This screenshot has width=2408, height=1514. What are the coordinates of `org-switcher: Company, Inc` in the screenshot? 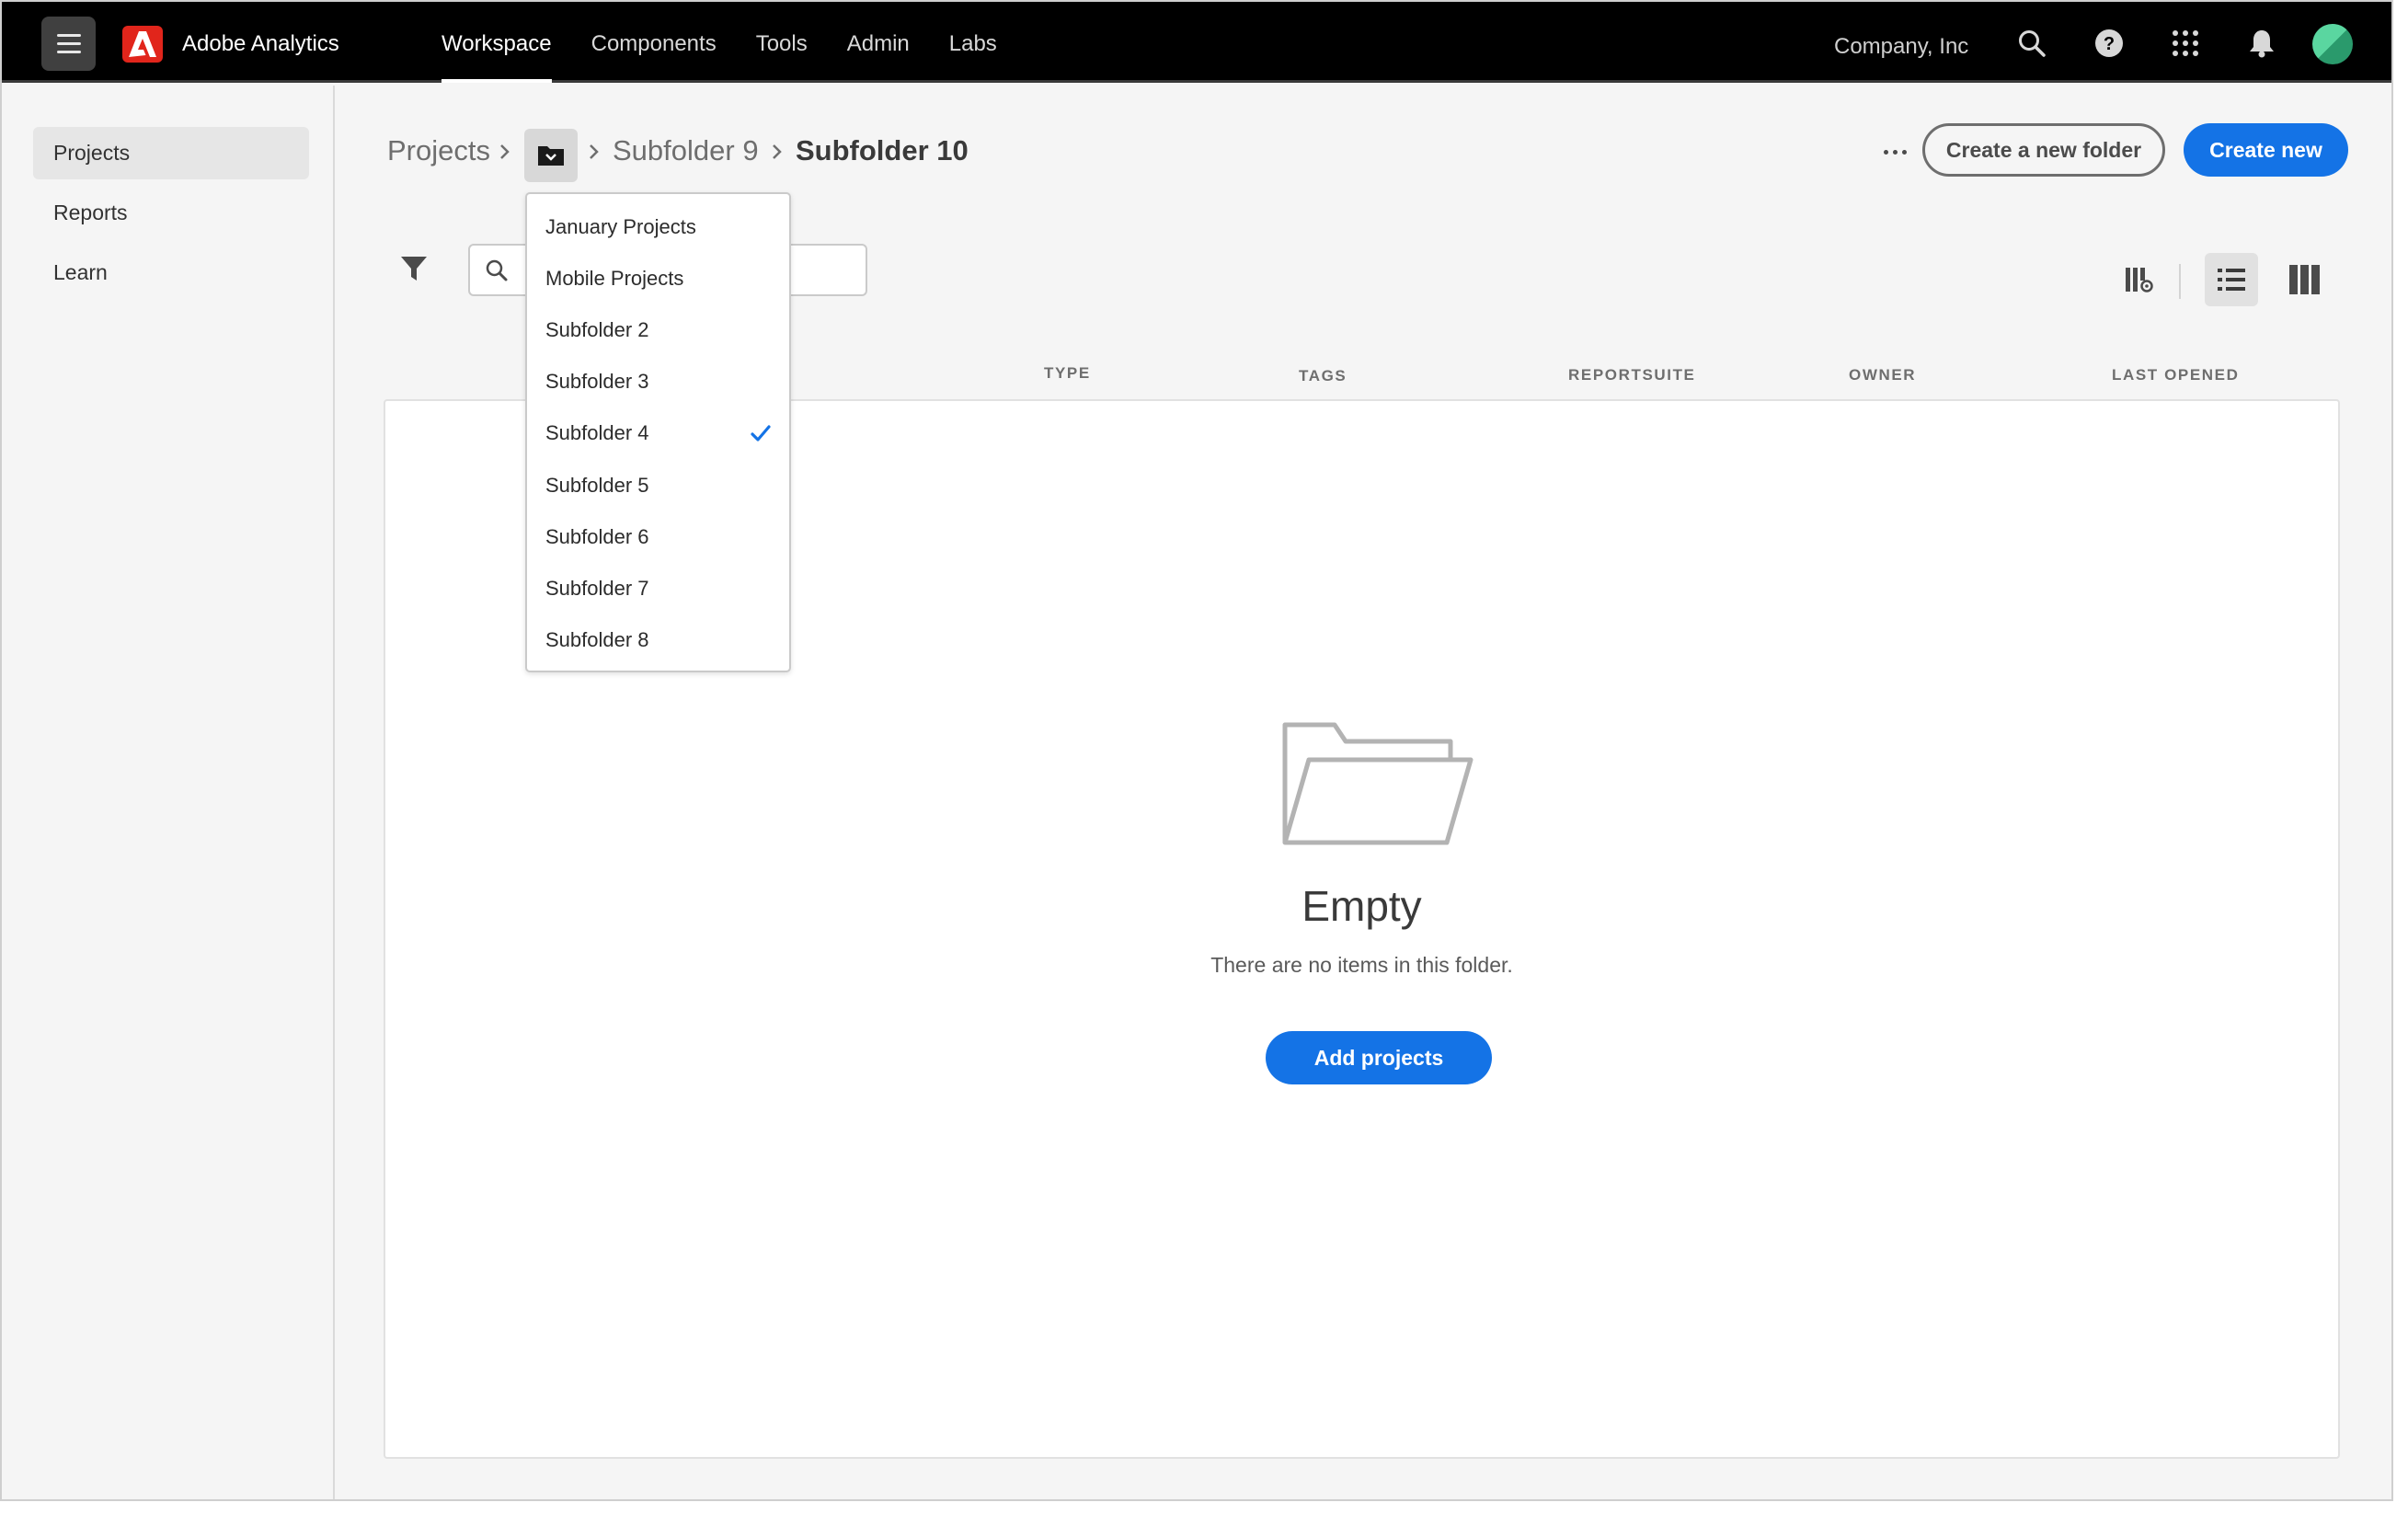 It's located at (1901, 47).